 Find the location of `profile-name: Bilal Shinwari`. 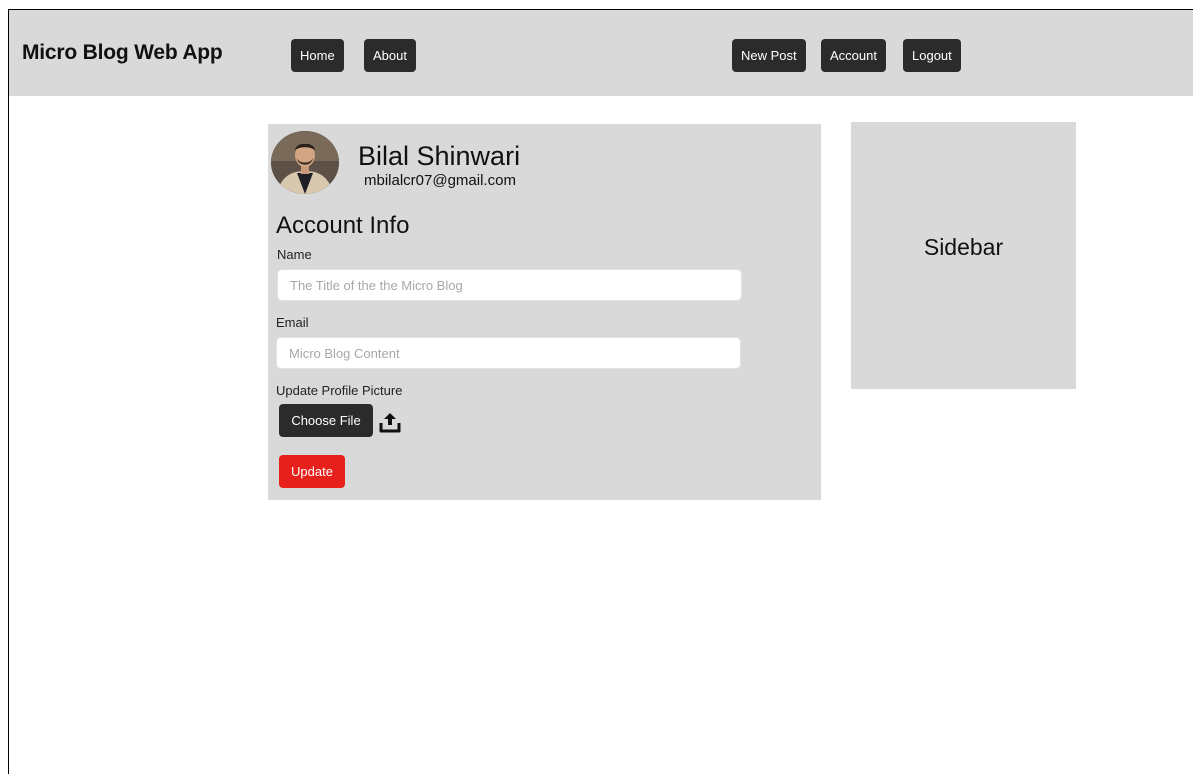

profile-name: Bilal Shinwari is located at coordinates (439, 156).